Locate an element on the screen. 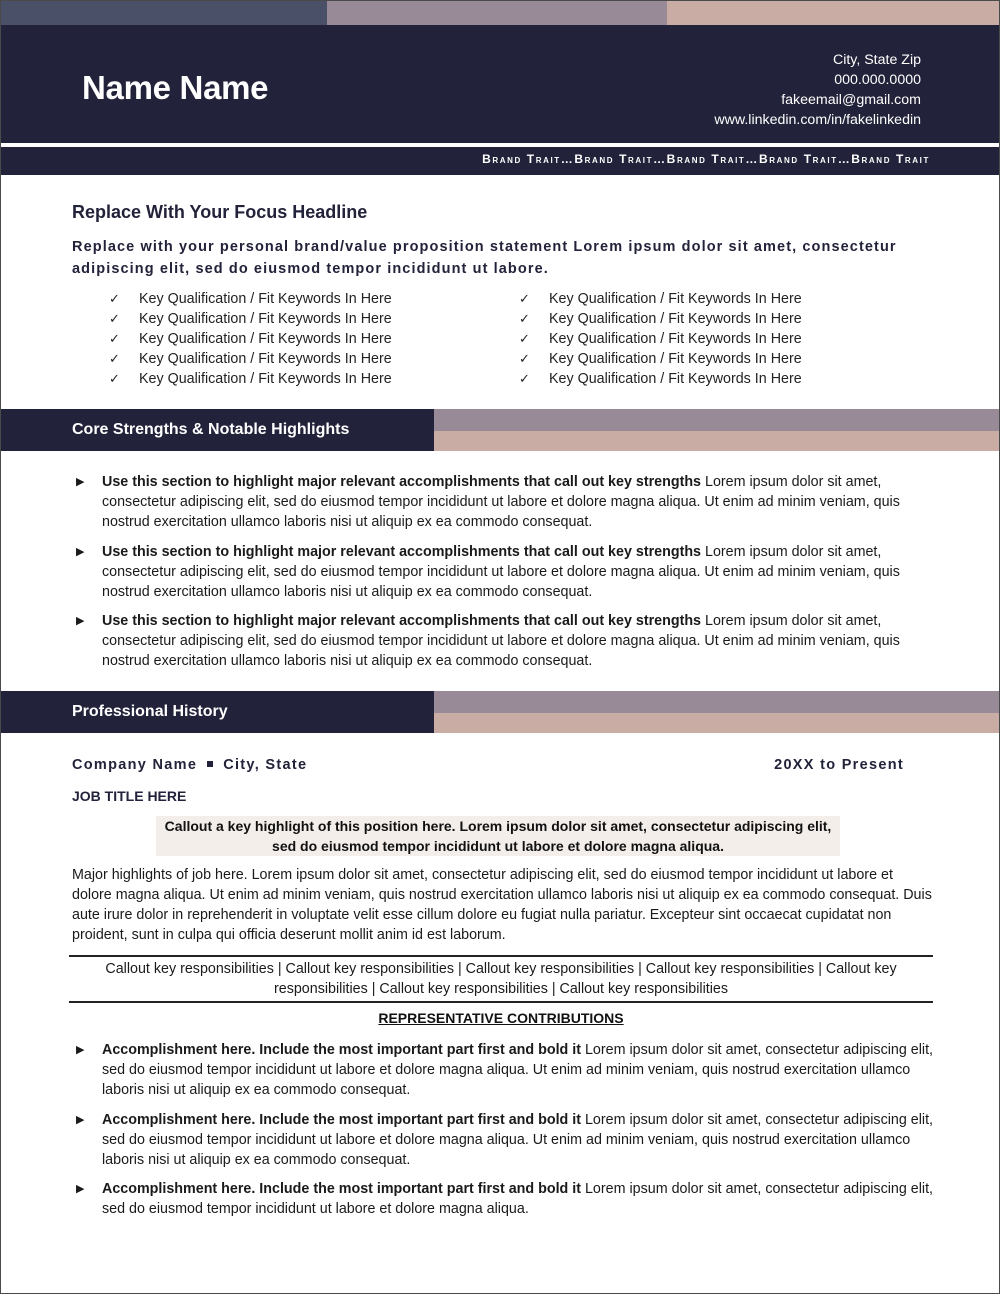 The image size is (1000, 1294). contact-linkedin: www.linkedin.com/in/fakelinkedin is located at coordinates (817, 120).